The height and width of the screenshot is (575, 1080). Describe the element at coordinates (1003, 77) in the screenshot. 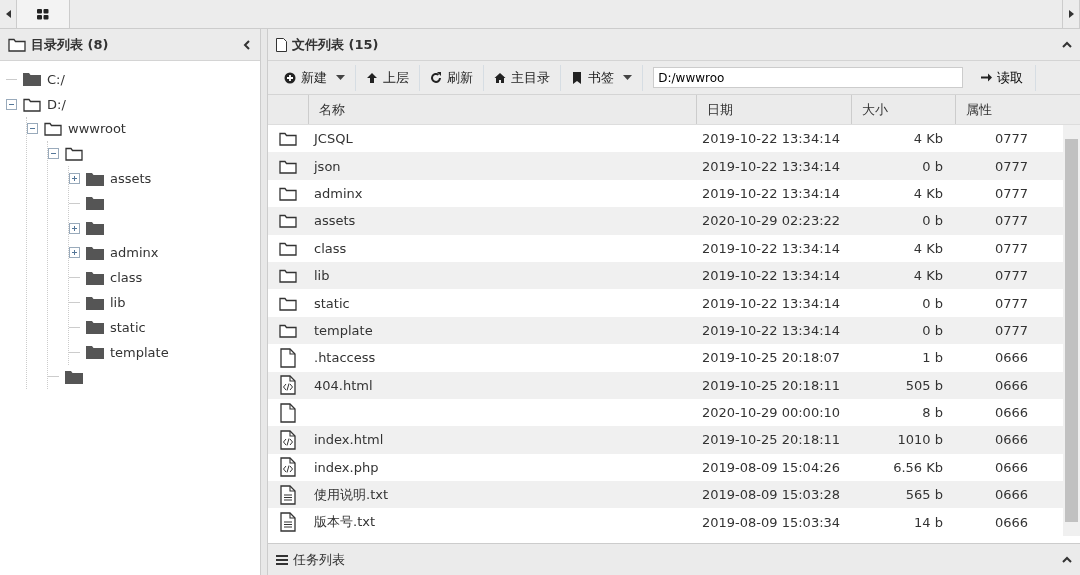

I see `read-button: 读取` at that location.